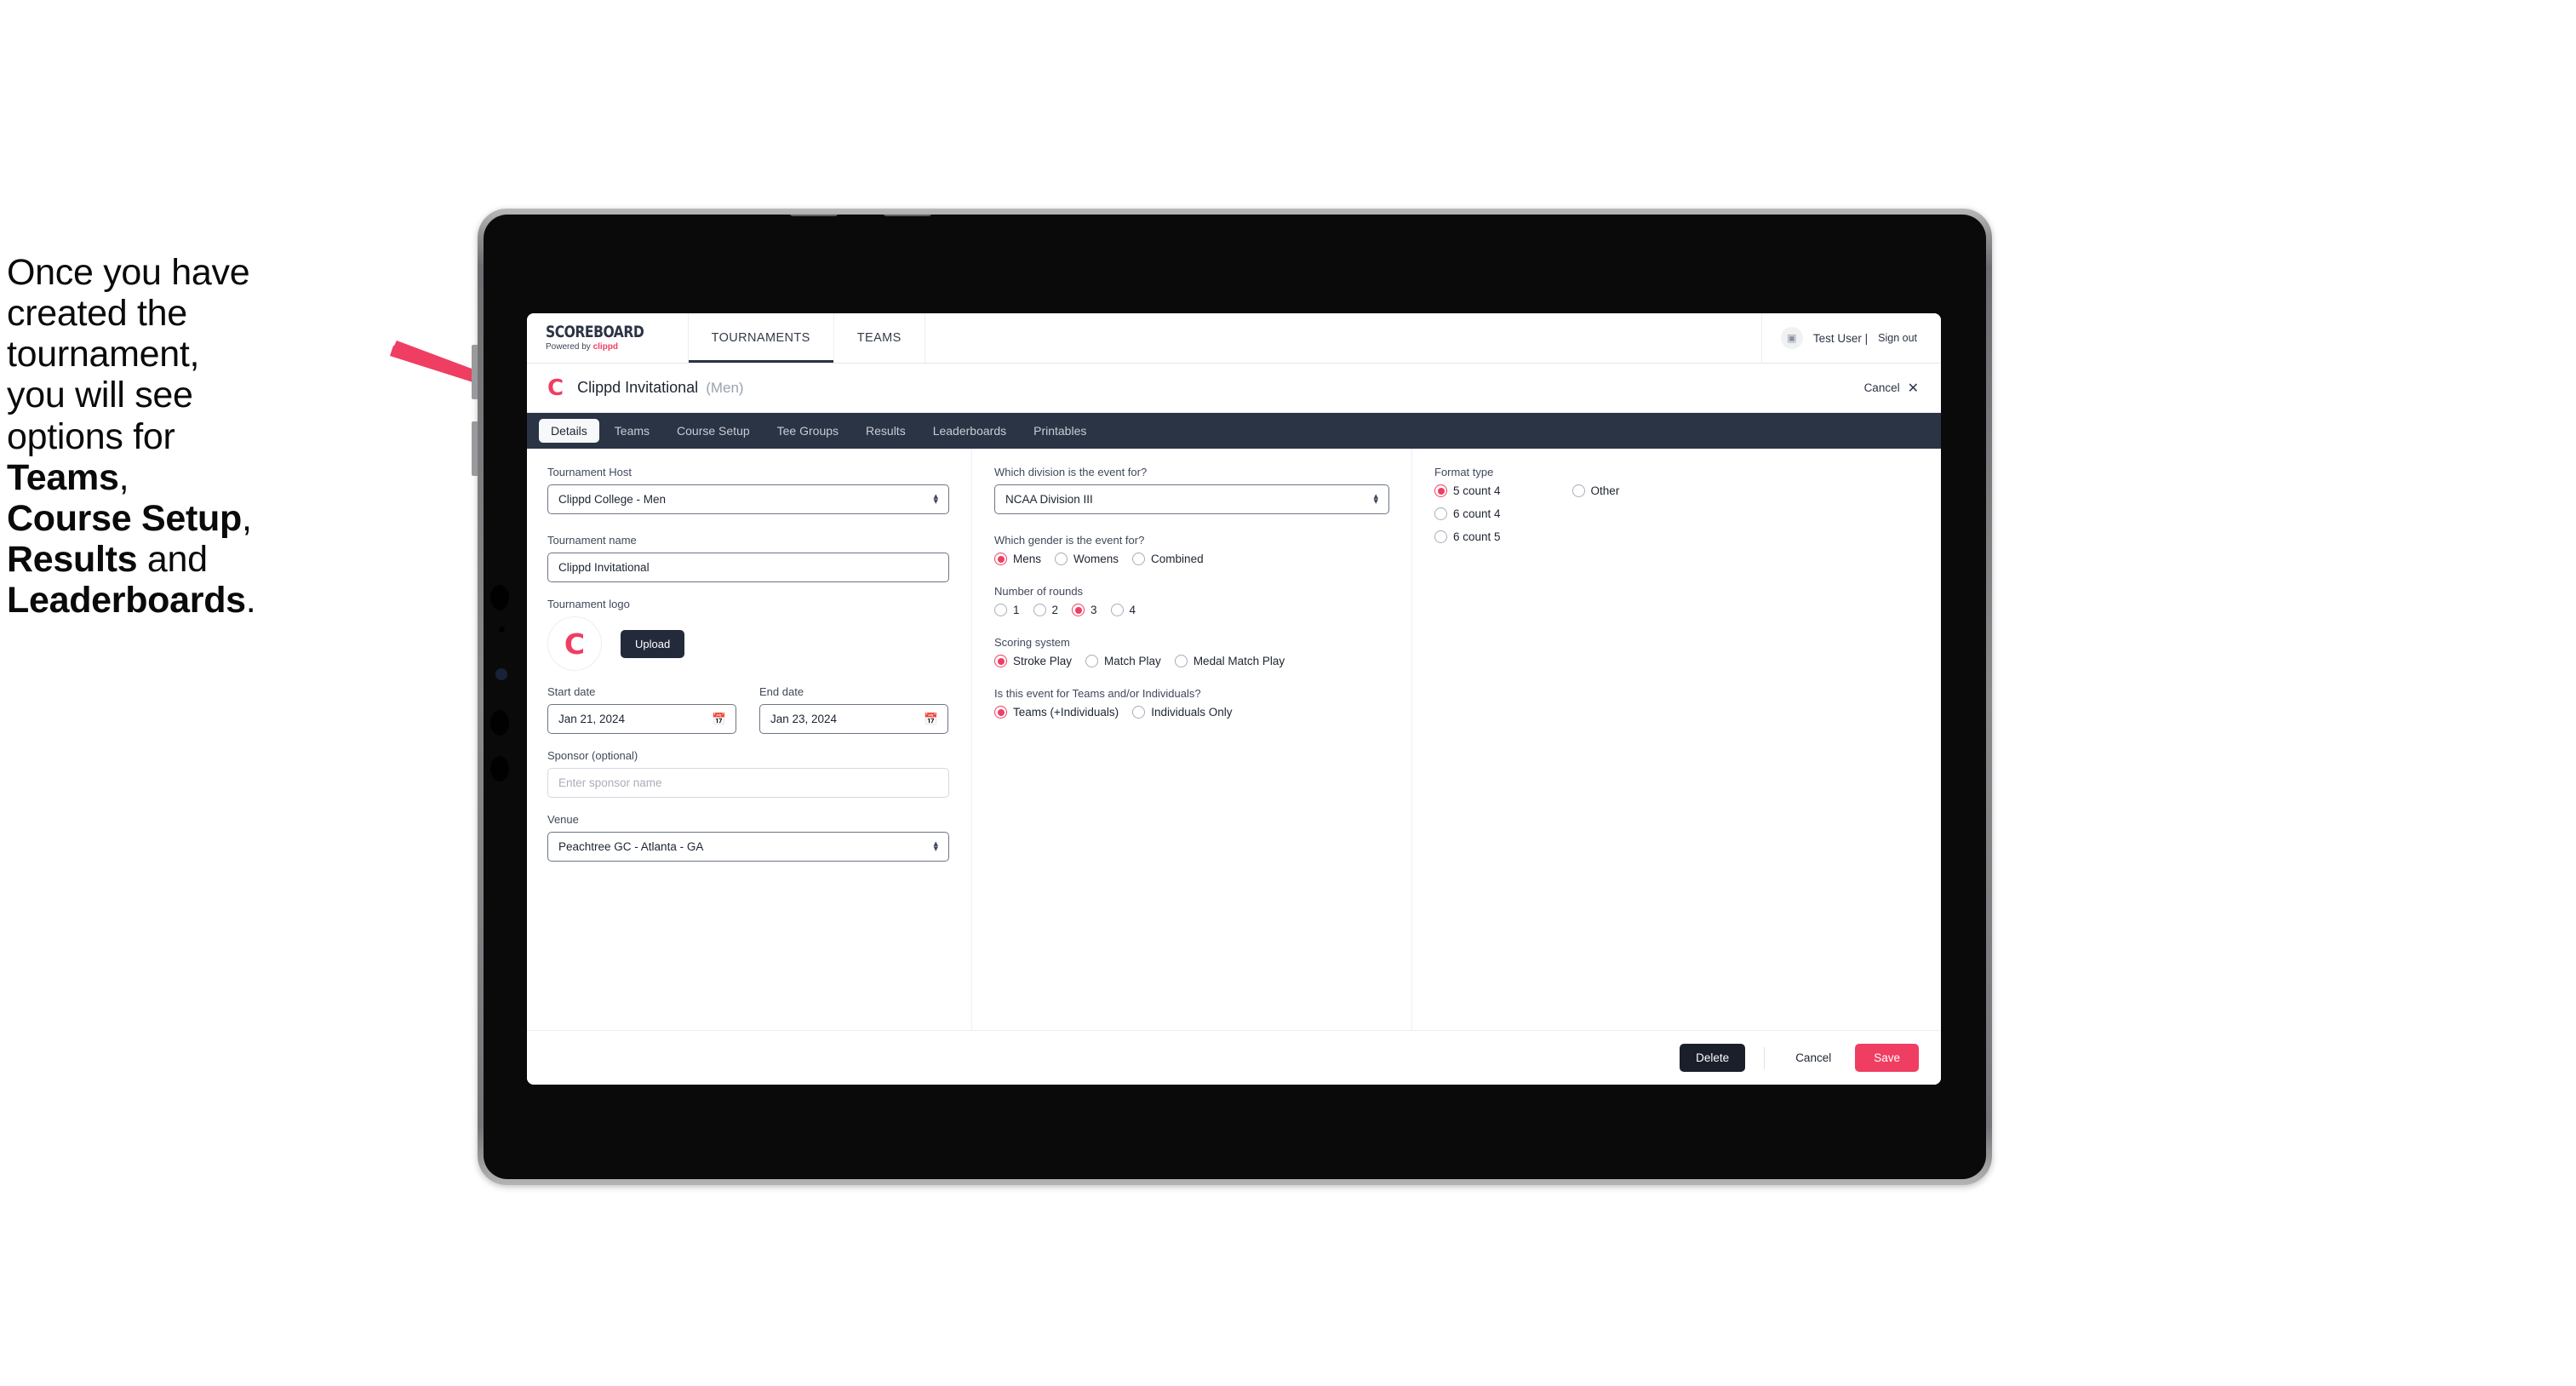  Describe the element at coordinates (1096, 559) in the screenshot. I see `gender-option-womens-label: Womens` at that location.